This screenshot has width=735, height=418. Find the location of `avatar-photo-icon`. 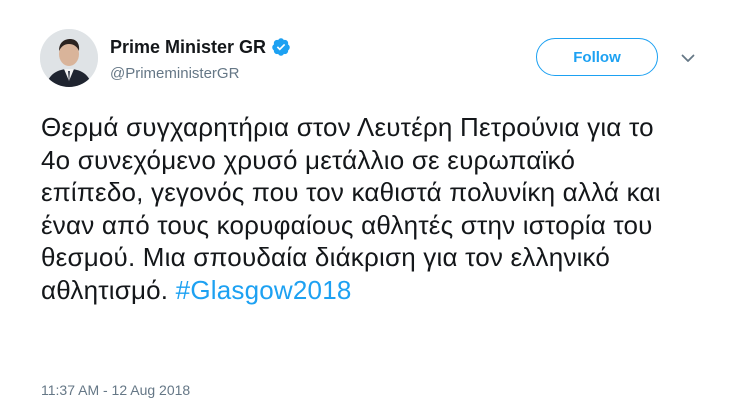

avatar-photo-icon is located at coordinates (69, 58).